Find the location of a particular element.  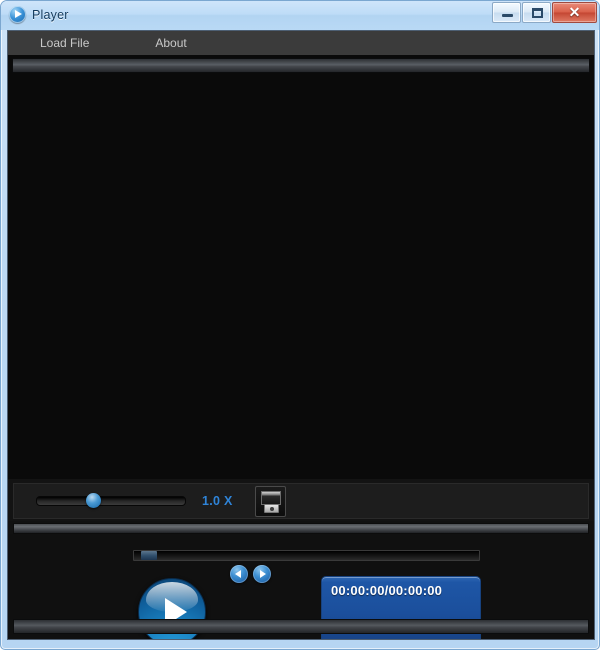

playback-speed-slider-handle is located at coordinates (94, 500).